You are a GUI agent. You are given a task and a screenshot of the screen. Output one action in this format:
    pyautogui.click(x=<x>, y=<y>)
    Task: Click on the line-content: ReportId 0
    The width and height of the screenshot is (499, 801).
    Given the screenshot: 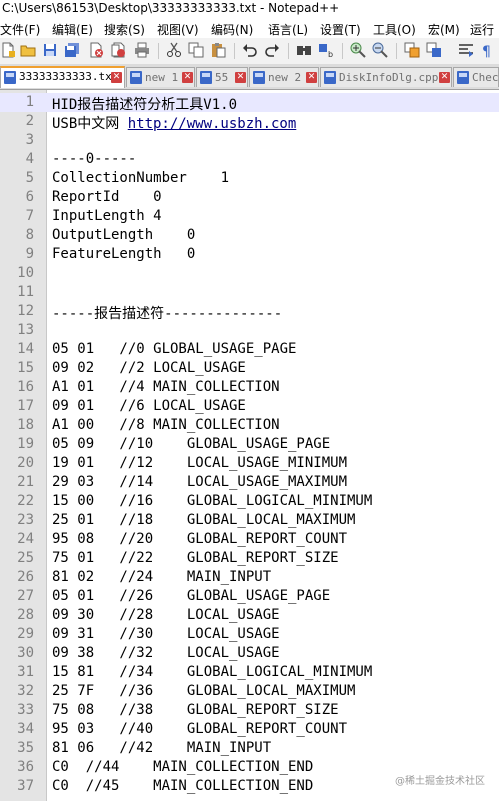 What is the action you would take?
    pyautogui.click(x=107, y=197)
    